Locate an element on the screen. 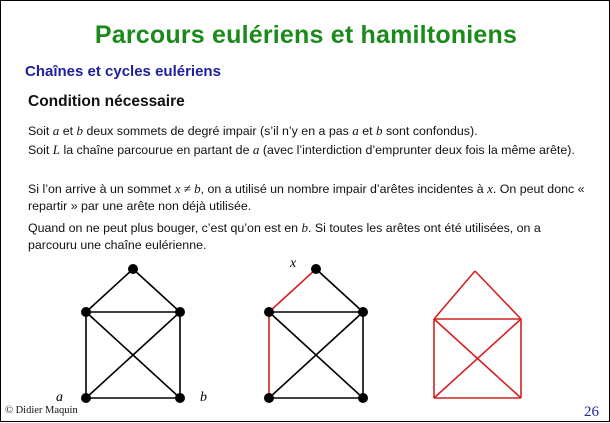 This screenshot has width=610, height=423. label-b: b is located at coordinates (203, 397).